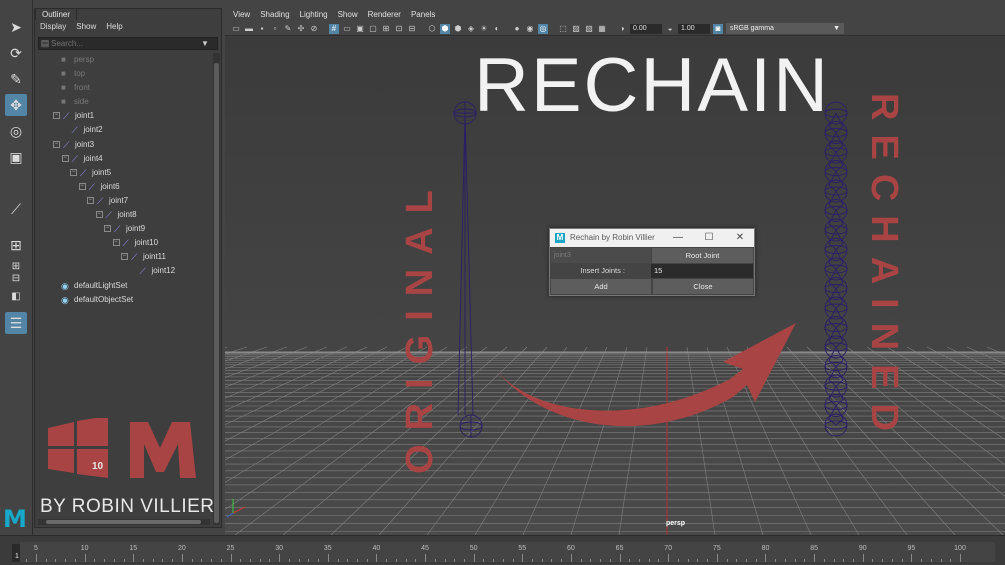 This screenshot has width=1005, height=565. Describe the element at coordinates (360, 29) in the screenshot. I see `resolution-gate-icon: ▣` at that location.